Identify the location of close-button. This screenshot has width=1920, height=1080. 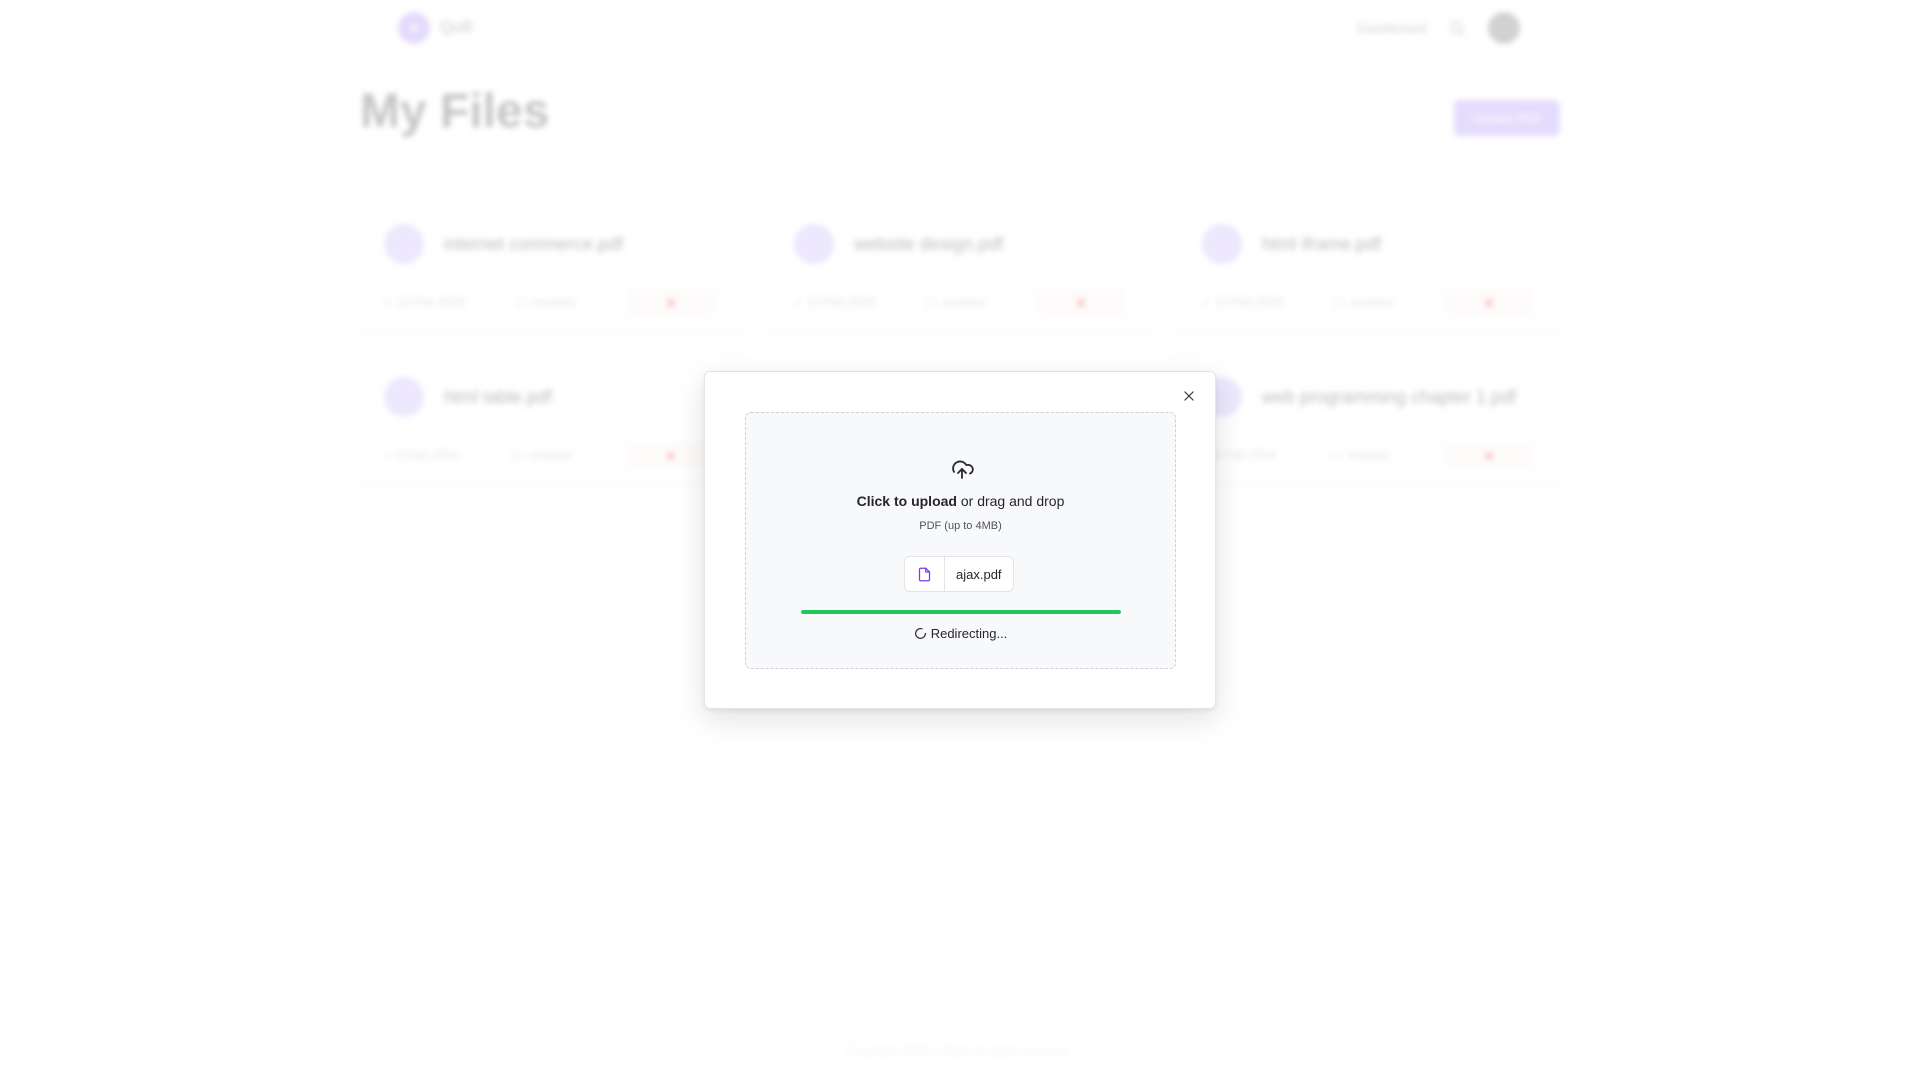
(1189, 396).